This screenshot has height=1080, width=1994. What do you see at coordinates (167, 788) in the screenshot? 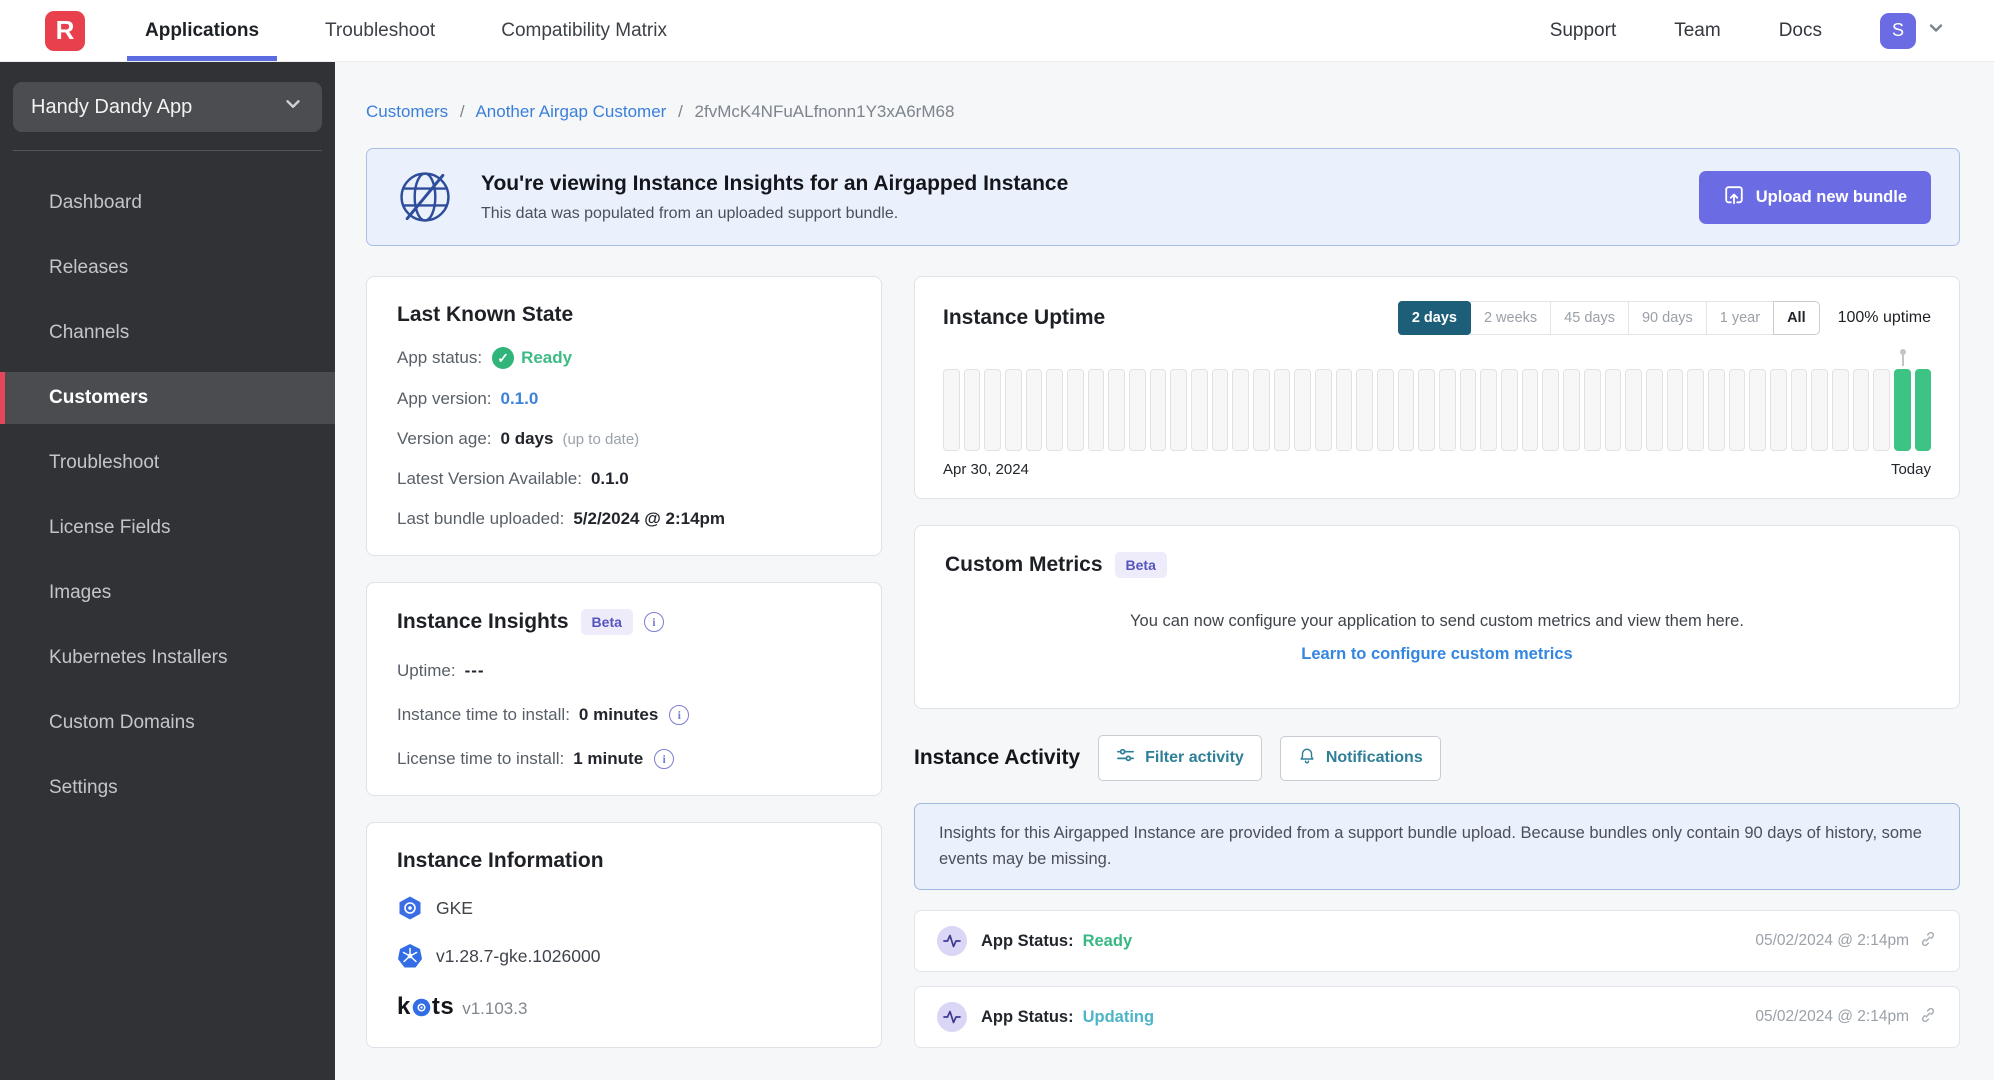
I see `sidebar-item-settings: Settings` at bounding box center [167, 788].